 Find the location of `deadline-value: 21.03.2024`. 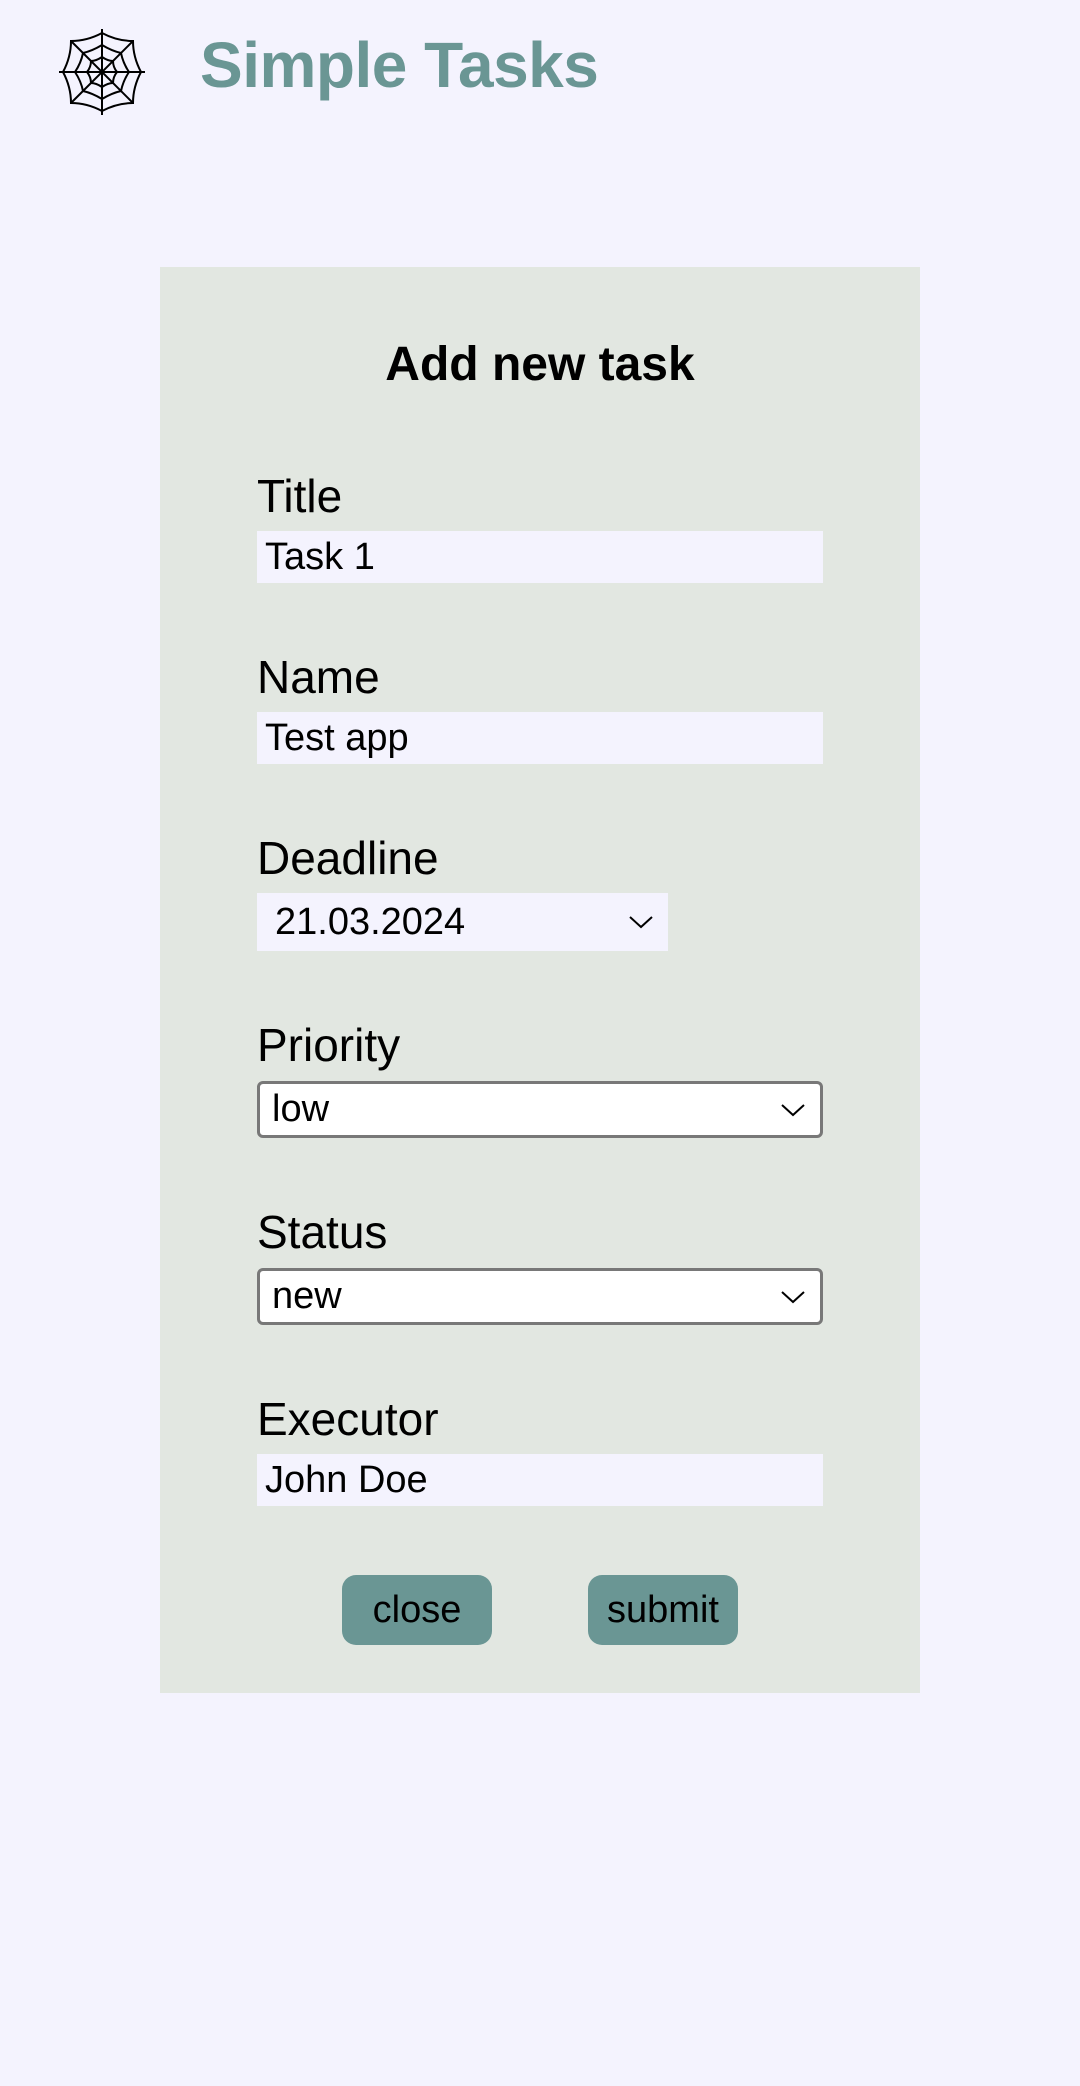

deadline-value: 21.03.2024 is located at coordinates (370, 921).